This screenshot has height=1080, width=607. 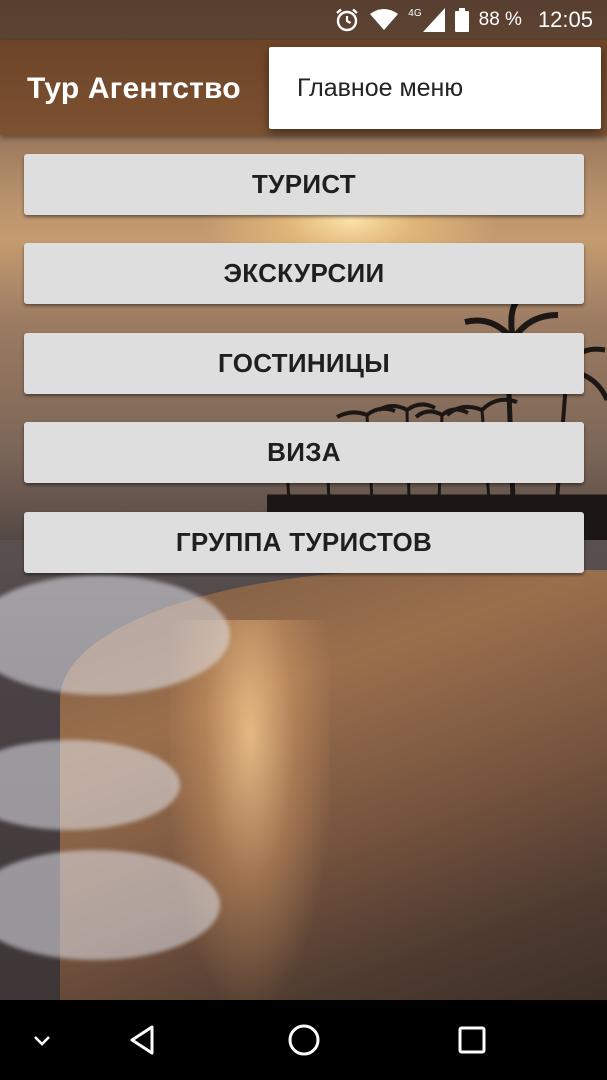 I want to click on navigation-bar, so click(x=303, y=1040).